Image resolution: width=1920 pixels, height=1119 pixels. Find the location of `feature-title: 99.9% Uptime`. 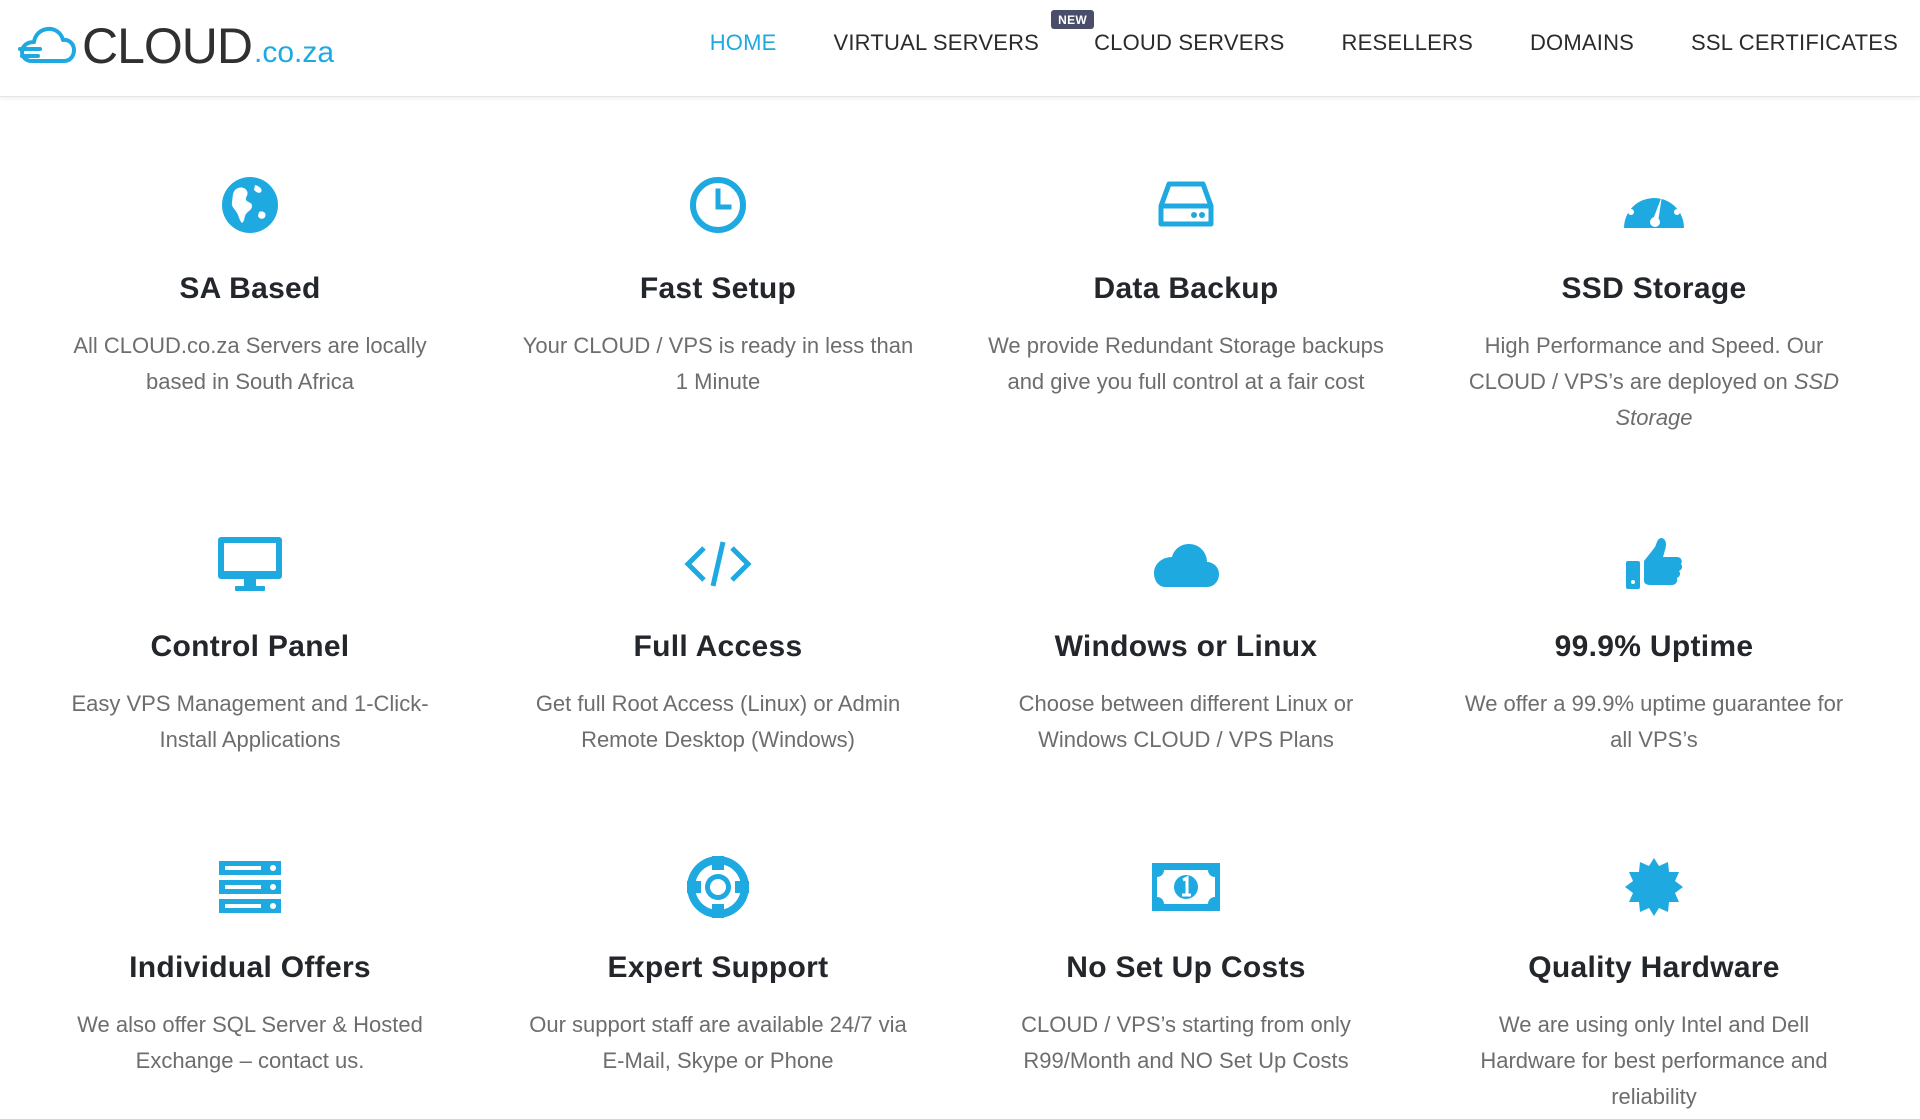

feature-title: 99.9% Uptime is located at coordinates (1654, 646).